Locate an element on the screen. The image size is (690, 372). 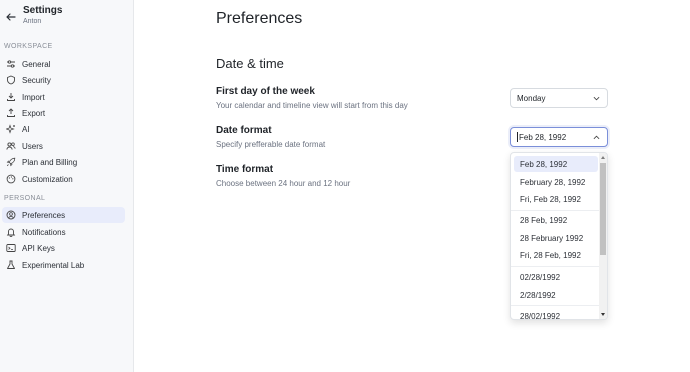
date-format-option: 28 February 1992 is located at coordinates (556, 238).